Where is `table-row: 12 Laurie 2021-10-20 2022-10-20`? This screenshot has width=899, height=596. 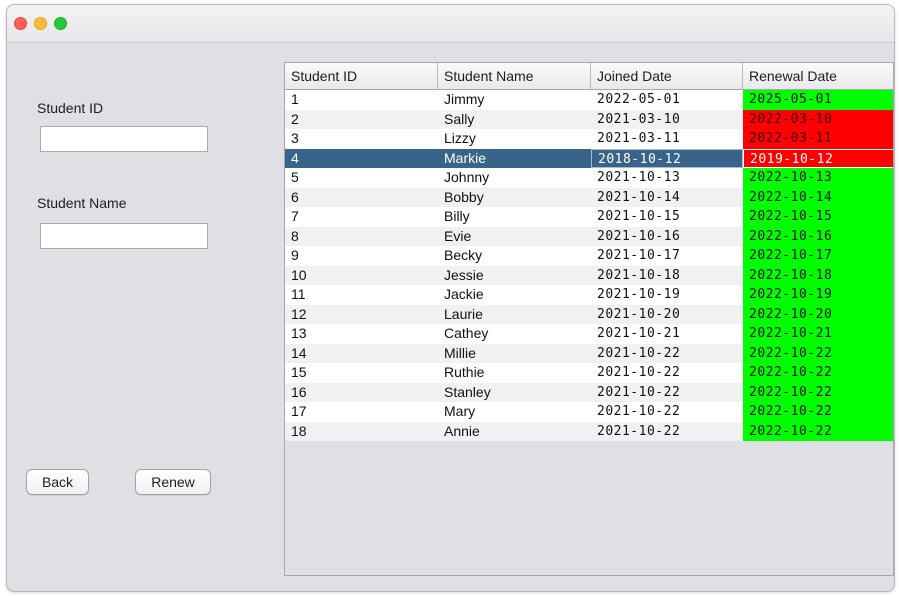
table-row: 12 Laurie 2021-10-20 2022-10-20 is located at coordinates (589, 314).